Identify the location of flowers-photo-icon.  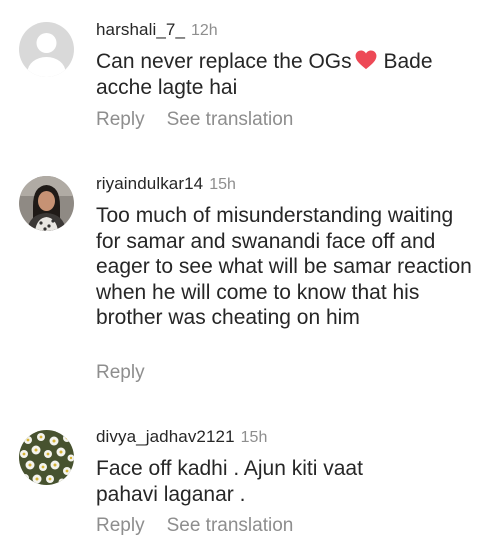
(46, 457).